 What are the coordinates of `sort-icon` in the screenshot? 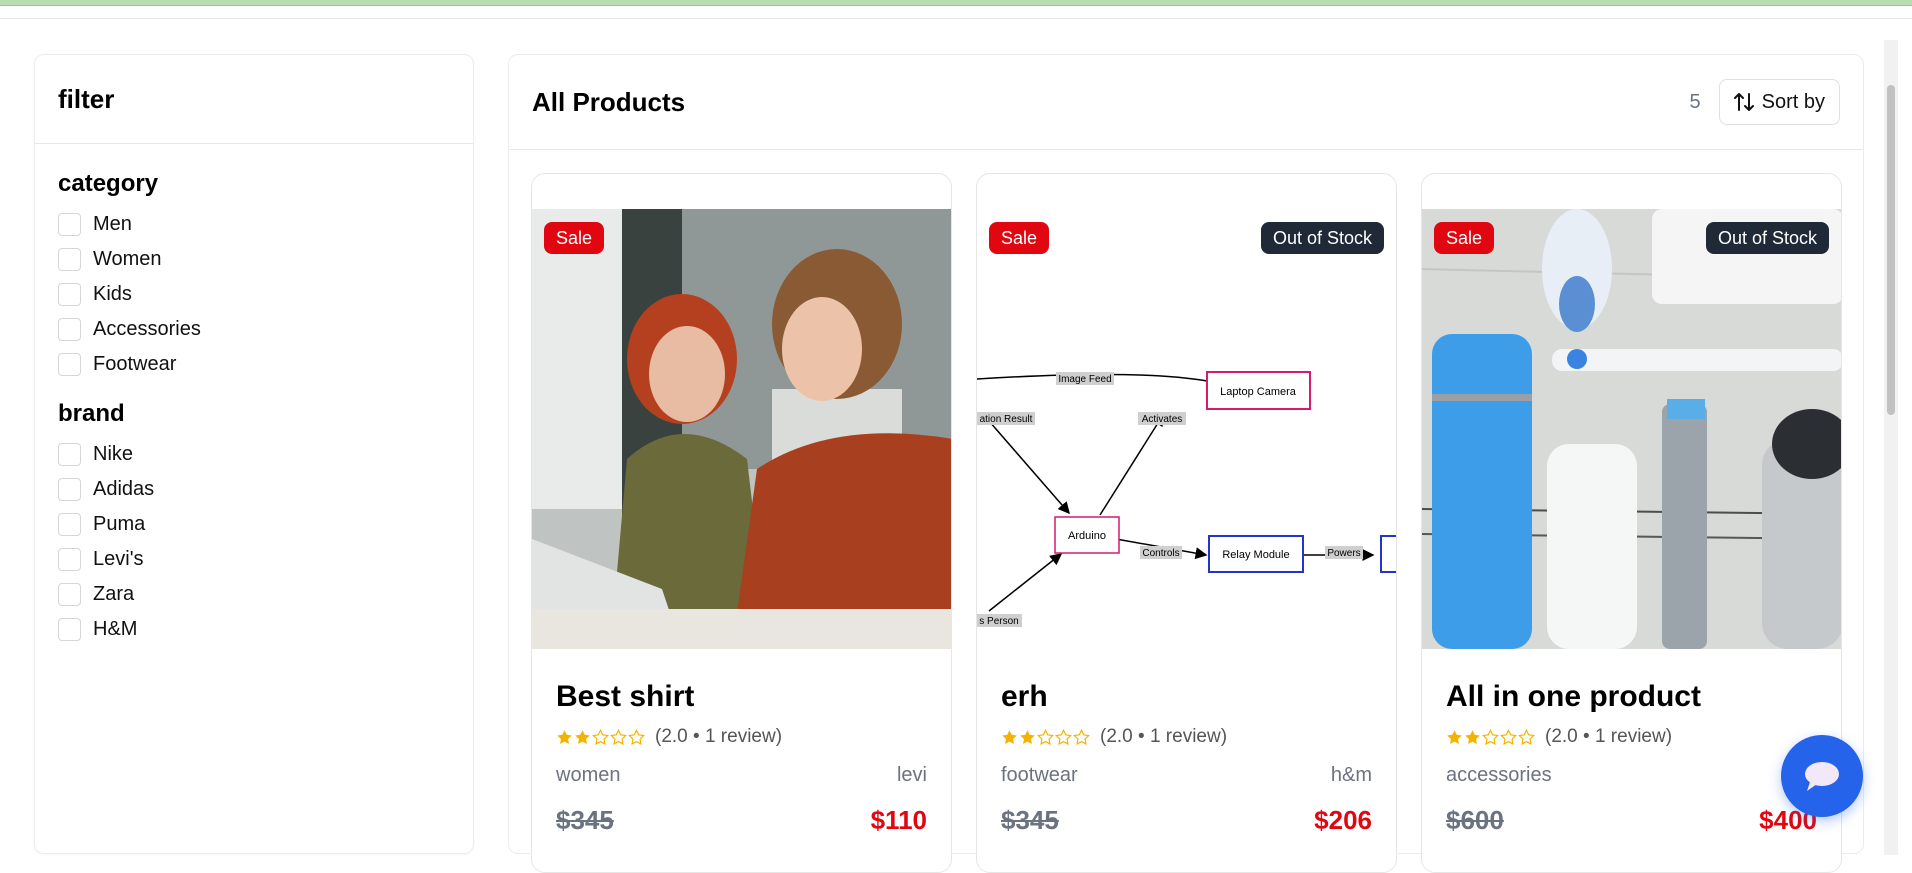 It's located at (1743, 102).